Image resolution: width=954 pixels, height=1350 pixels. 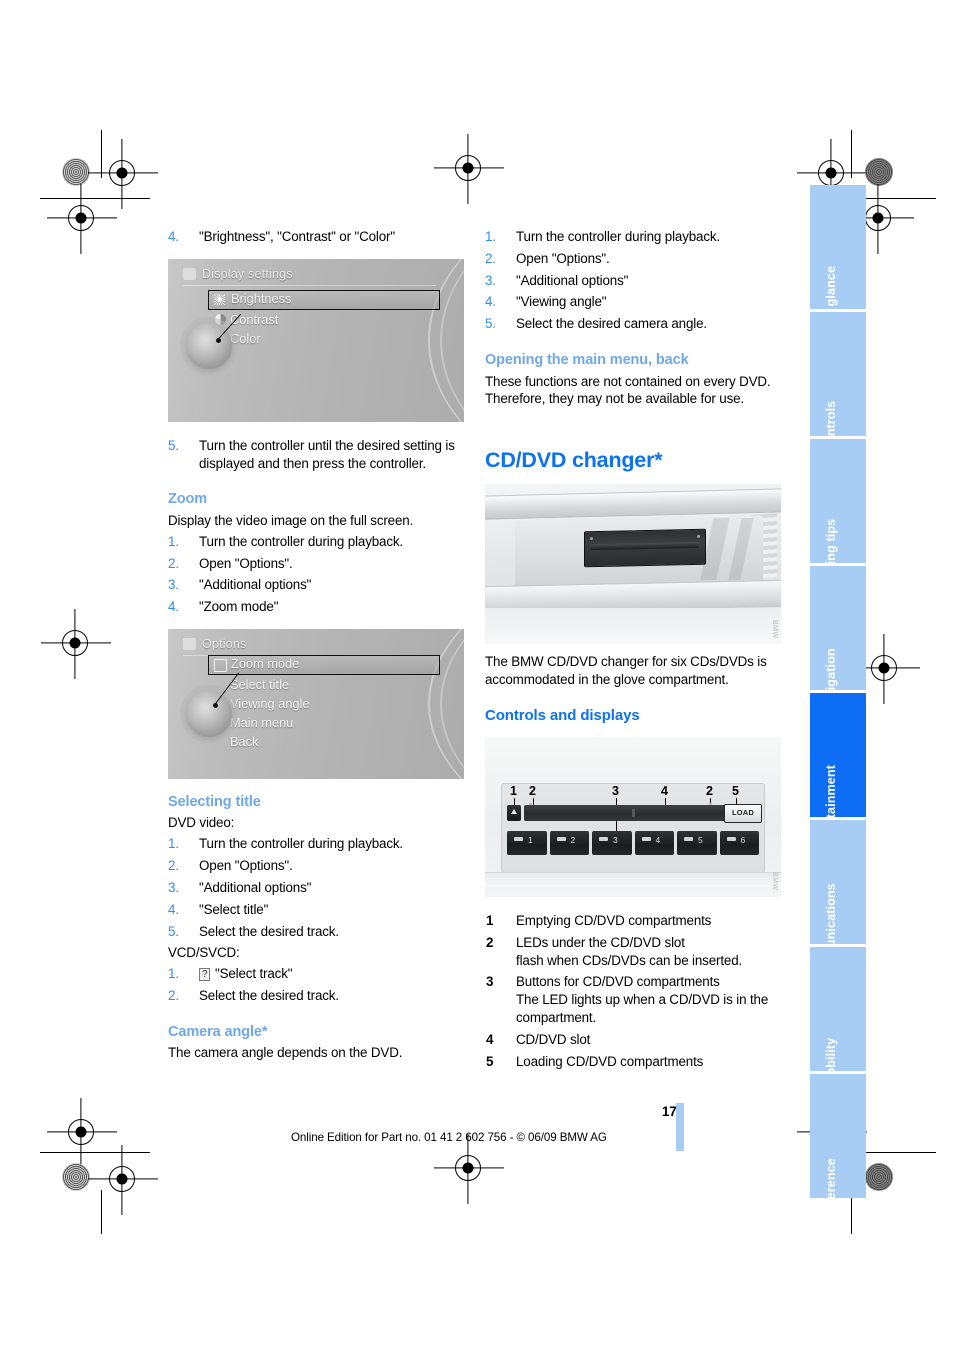 What do you see at coordinates (220, 319) in the screenshot?
I see `contrast-icon` at bounding box center [220, 319].